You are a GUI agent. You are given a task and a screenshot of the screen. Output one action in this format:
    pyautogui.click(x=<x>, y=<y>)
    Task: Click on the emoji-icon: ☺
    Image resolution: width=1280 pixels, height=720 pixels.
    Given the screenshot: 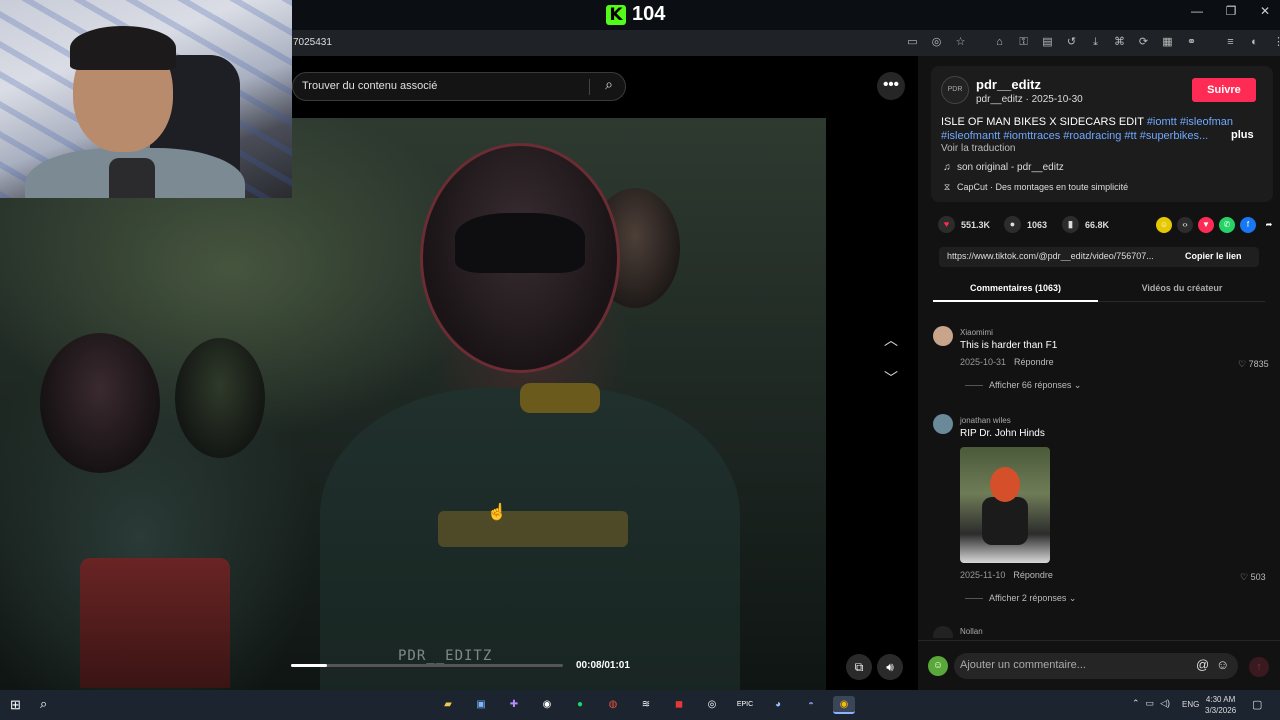 What is the action you would take?
    pyautogui.click(x=1222, y=664)
    